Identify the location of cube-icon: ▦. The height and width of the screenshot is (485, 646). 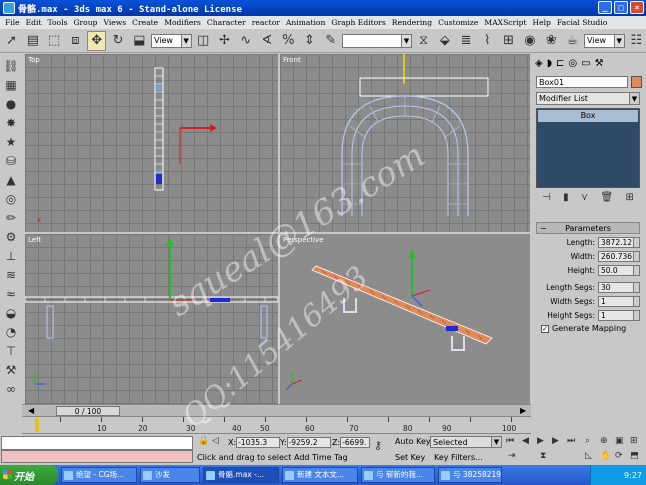
(11, 85).